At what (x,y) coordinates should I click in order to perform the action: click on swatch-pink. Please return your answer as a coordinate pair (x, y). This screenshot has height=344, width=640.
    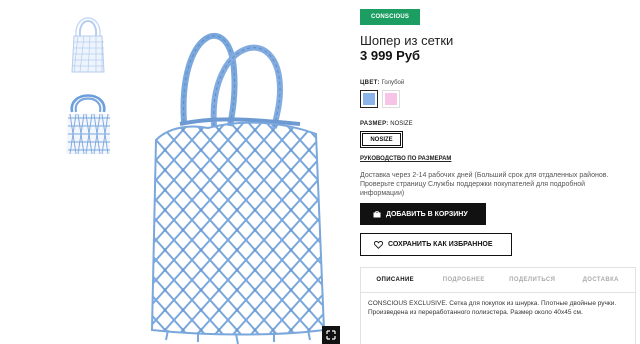
    Looking at the image, I should click on (391, 99).